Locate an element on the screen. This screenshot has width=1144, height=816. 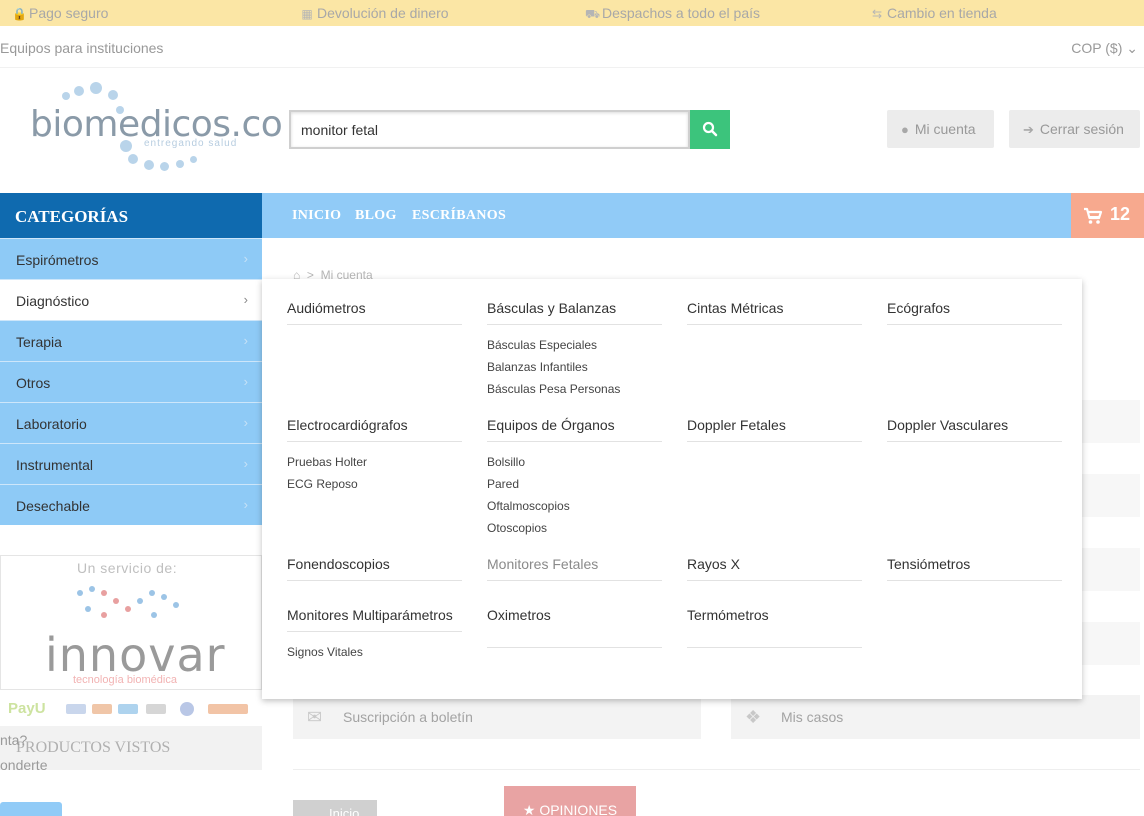
visa-icon is located at coordinates (76, 709).